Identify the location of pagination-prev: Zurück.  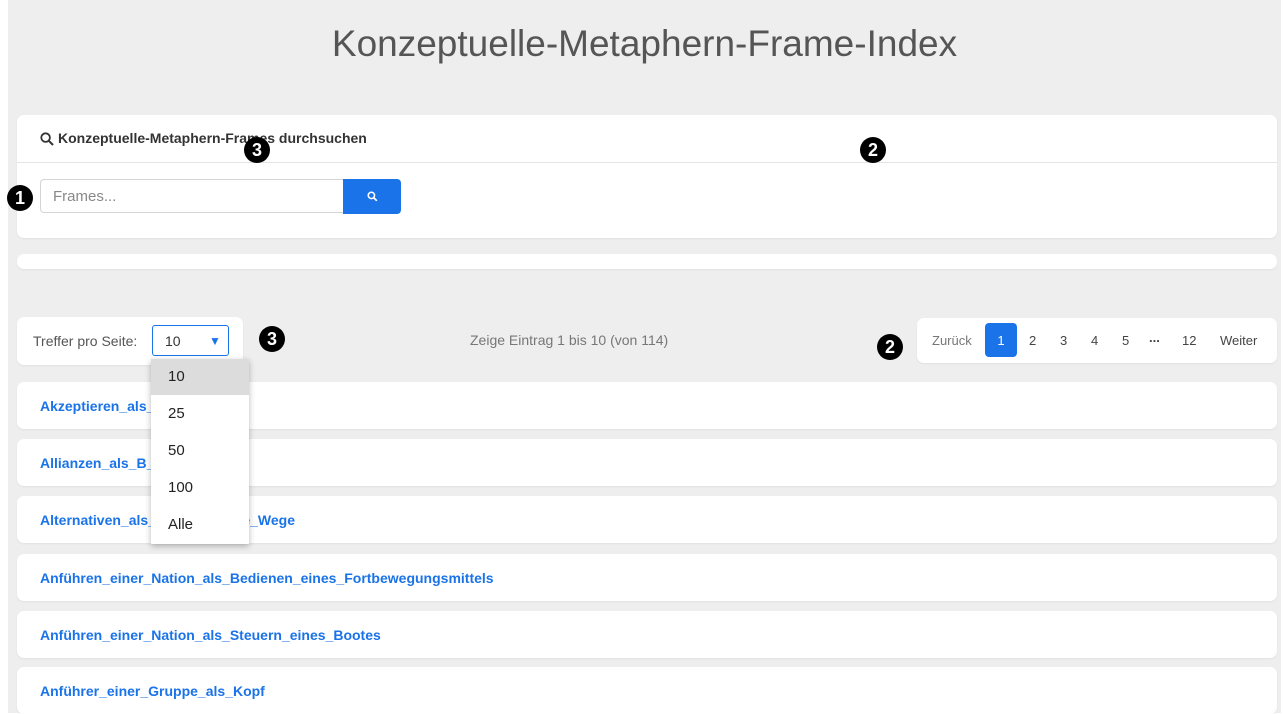
(952, 340).